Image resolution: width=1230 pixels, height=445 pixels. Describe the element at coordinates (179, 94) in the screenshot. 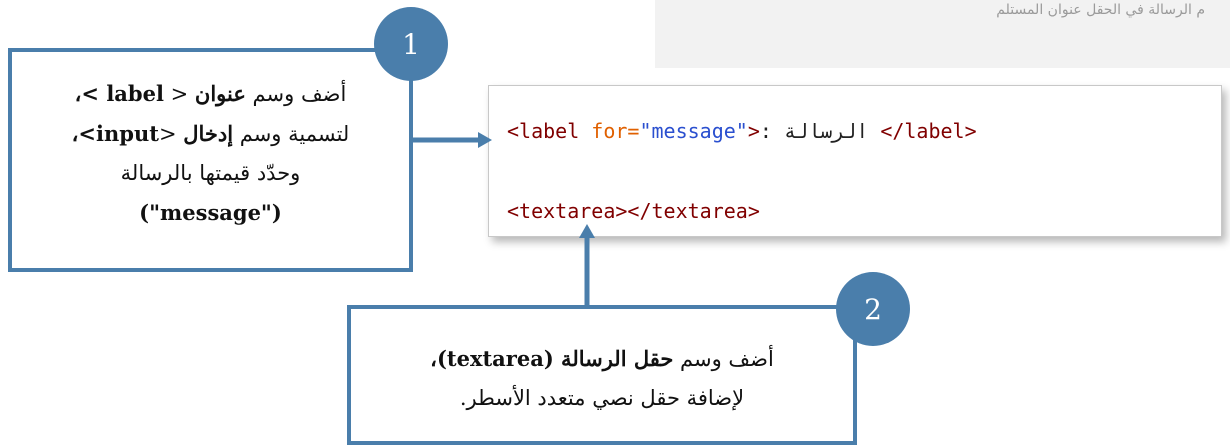

I see `callout-1-bracket: <` at that location.